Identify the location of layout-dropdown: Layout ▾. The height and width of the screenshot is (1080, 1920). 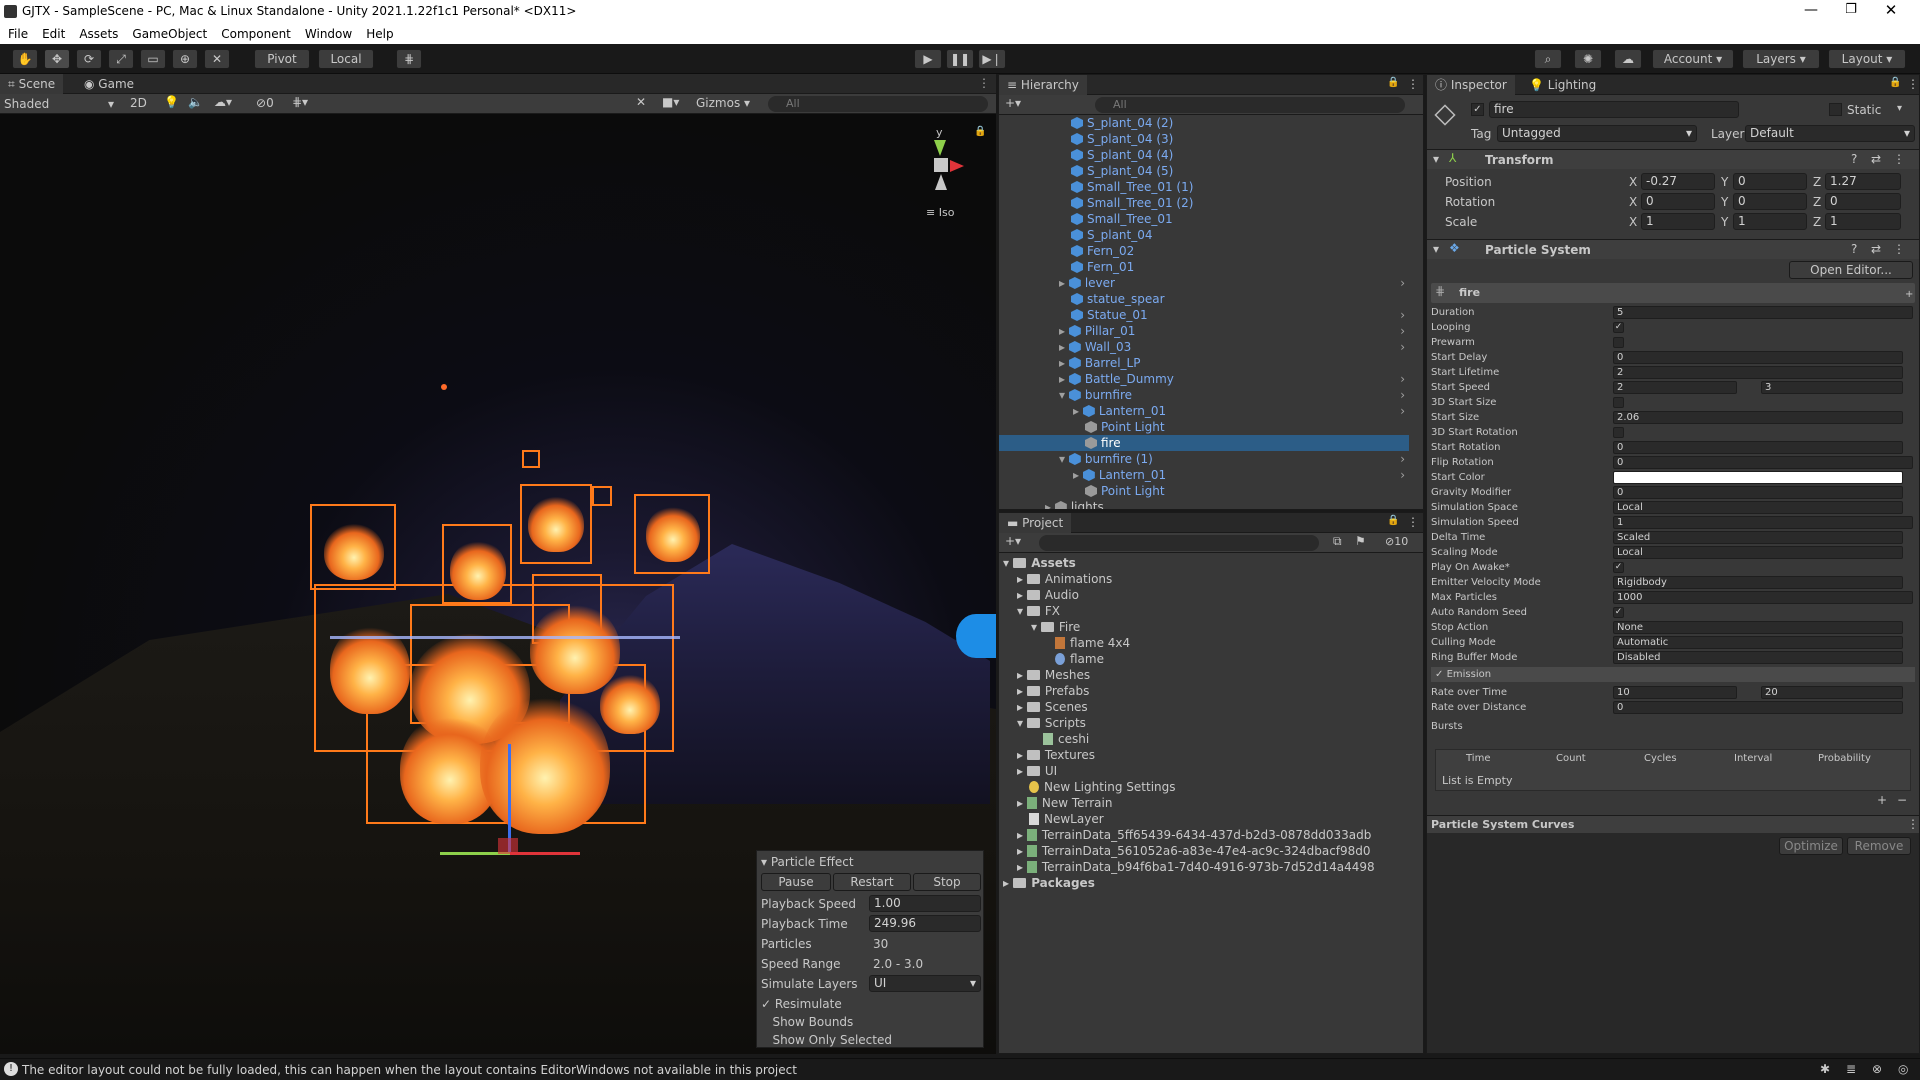
(1867, 59).